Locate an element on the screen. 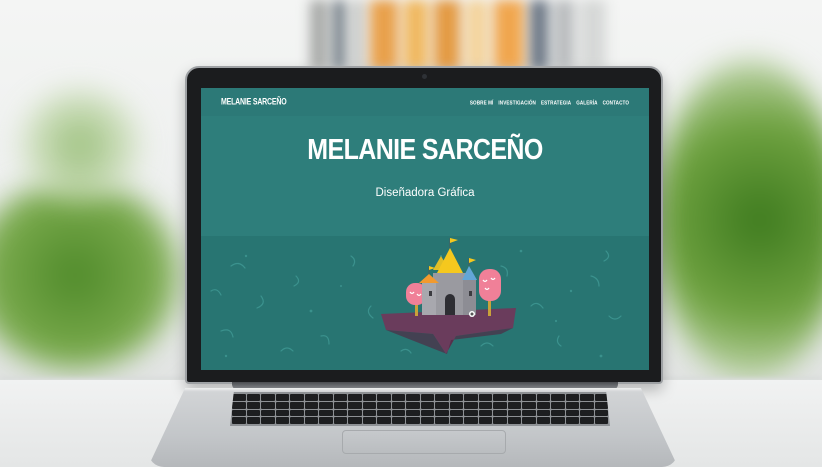 The image size is (822, 467). site-brand: MELANIE SARCEÑO is located at coordinates (254, 102).